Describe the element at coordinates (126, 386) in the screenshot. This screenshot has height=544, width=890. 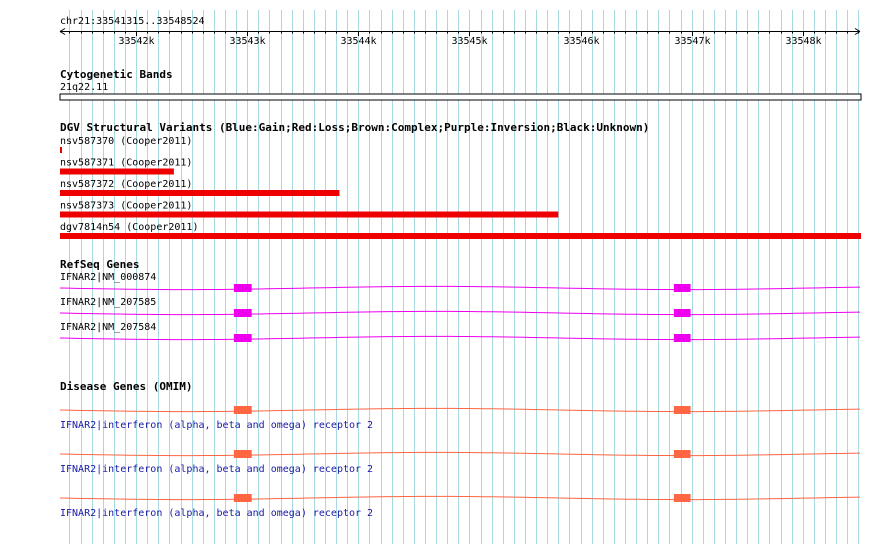
I see `omim-track-title: Disease Genes (OMIM)` at that location.